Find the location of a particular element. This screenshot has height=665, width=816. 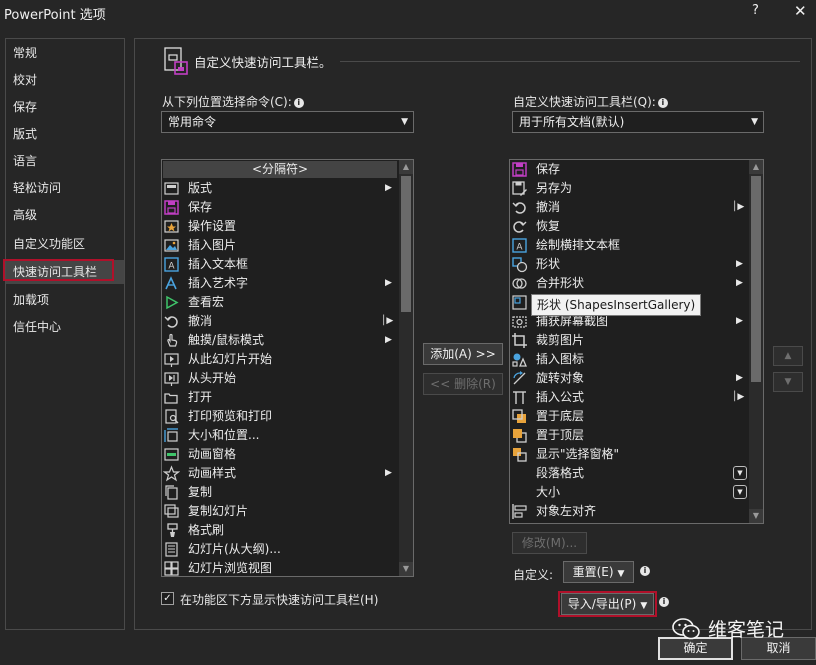

play-from-start-icon is located at coordinates (171, 379).